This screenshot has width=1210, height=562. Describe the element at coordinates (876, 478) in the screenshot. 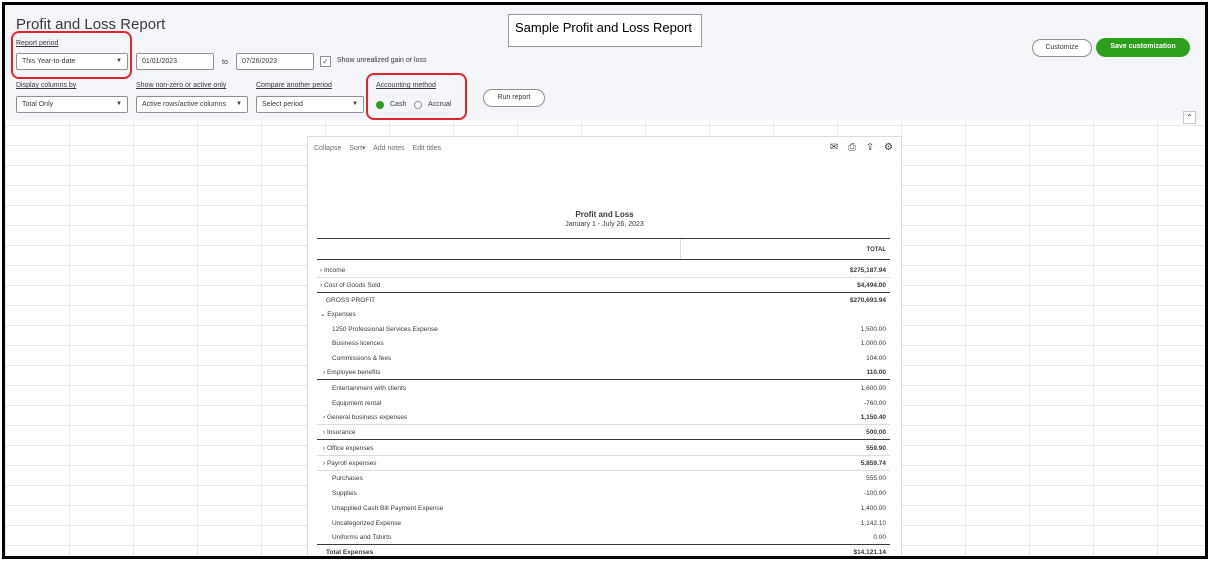

I see `report-row-value: 555.00` at that location.